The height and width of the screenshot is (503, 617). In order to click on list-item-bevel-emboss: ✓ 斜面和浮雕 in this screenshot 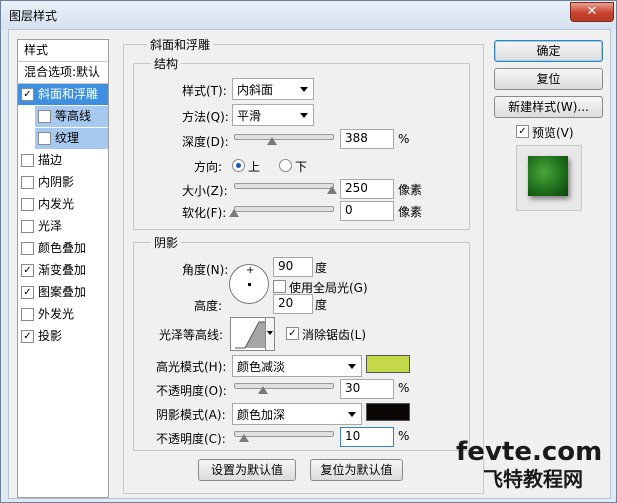, I will do `click(63, 94)`.